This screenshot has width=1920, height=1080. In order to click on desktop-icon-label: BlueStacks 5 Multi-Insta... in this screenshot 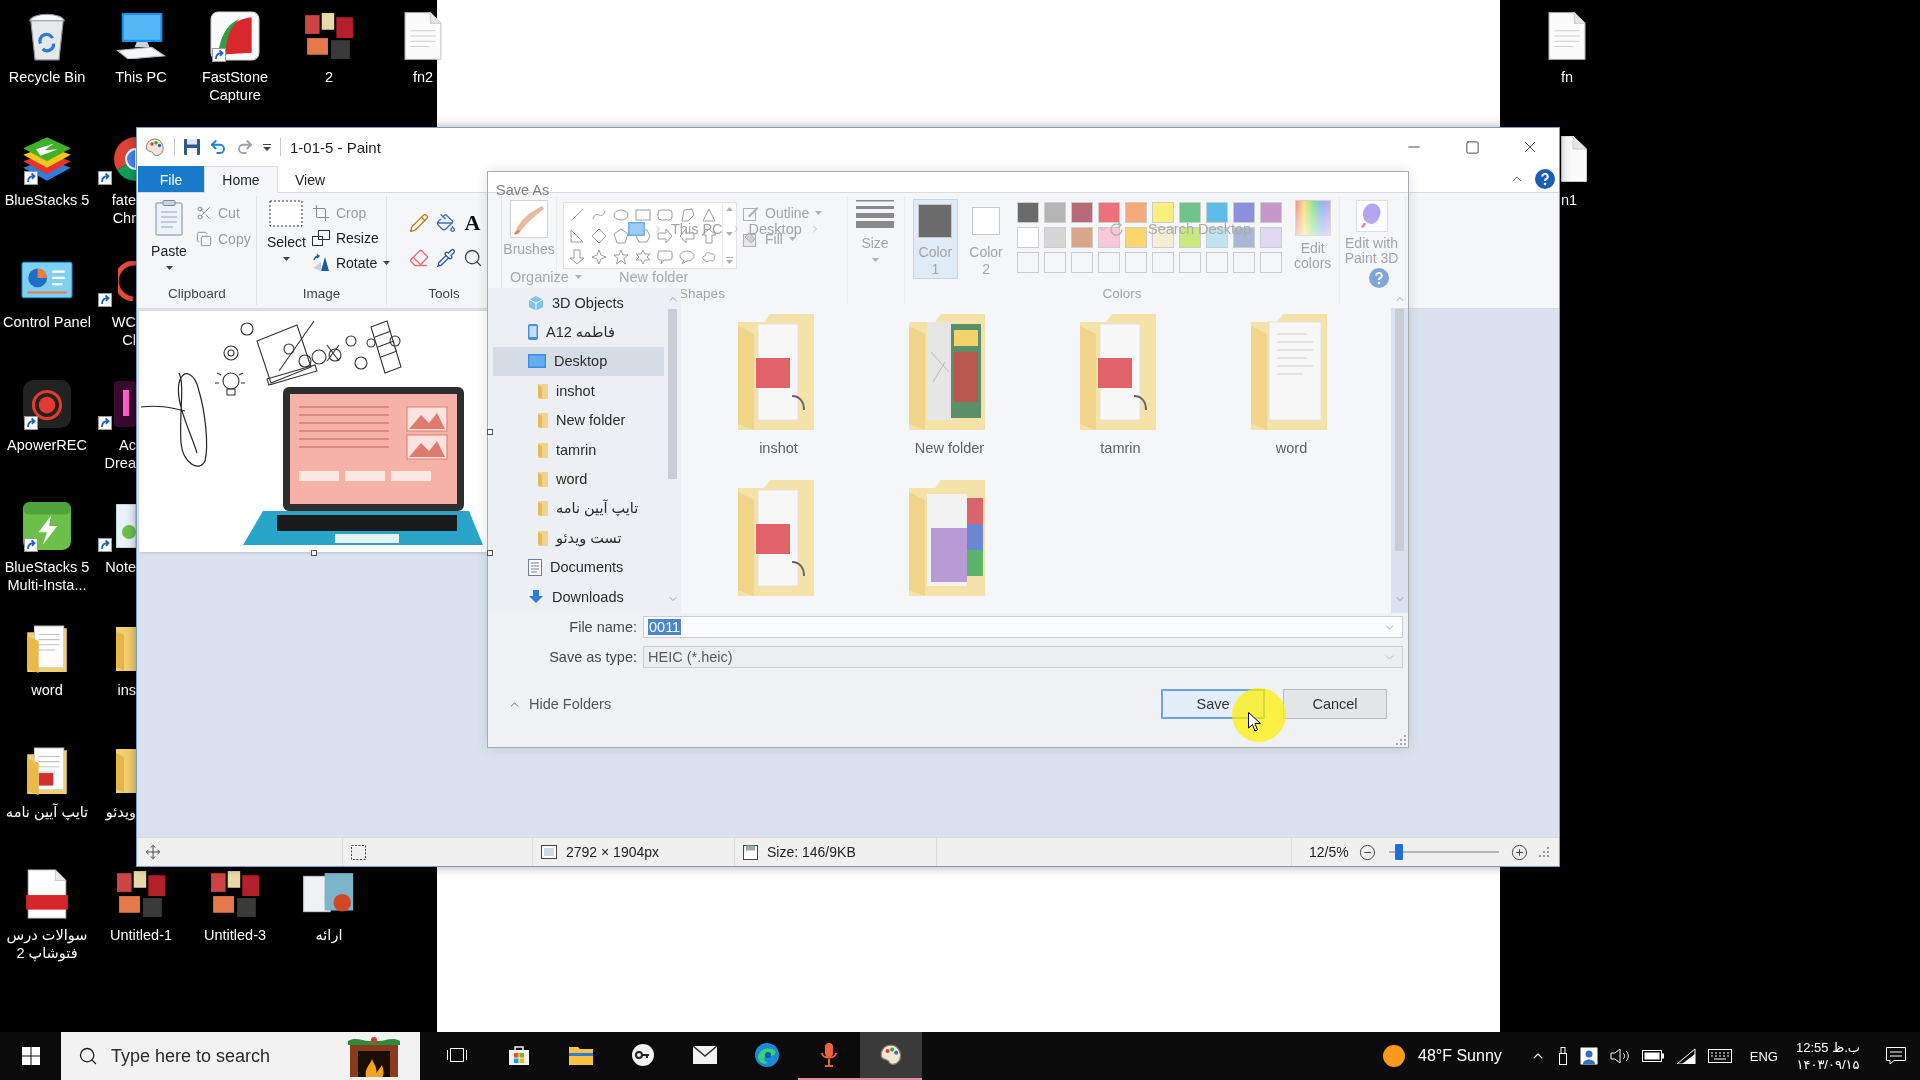, I will do `click(47, 576)`.